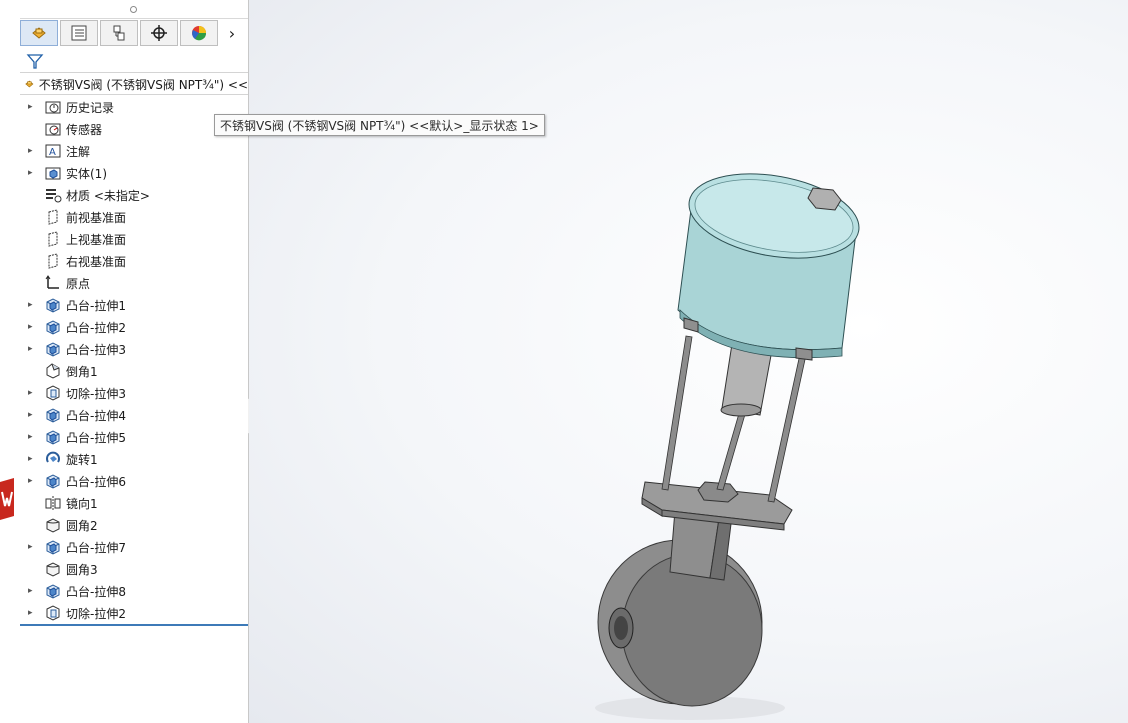 This screenshot has height=723, width=1128. What do you see at coordinates (134, 459) in the screenshot?
I see `tree-item: ▸ 旋转1` at bounding box center [134, 459].